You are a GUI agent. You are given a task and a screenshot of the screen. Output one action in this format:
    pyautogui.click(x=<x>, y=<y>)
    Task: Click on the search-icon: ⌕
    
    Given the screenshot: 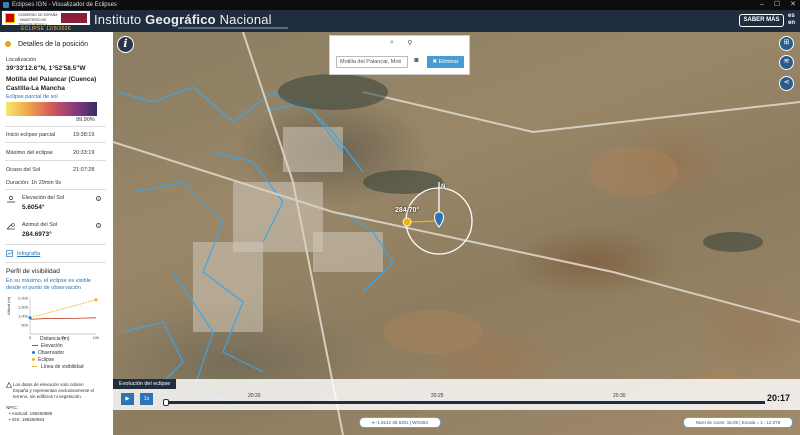 What is the action you would take?
    pyautogui.click(x=392, y=43)
    